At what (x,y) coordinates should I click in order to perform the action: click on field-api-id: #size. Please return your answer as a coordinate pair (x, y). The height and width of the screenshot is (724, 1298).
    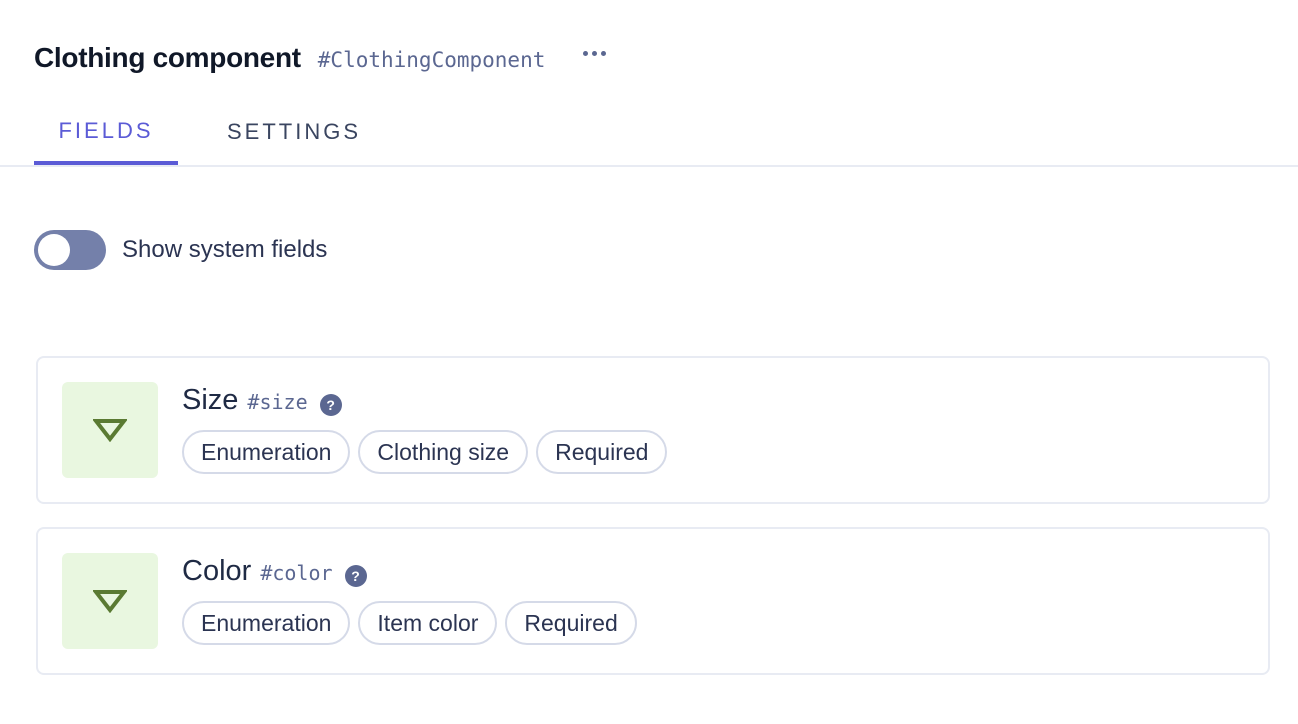
    Looking at the image, I should click on (277, 402).